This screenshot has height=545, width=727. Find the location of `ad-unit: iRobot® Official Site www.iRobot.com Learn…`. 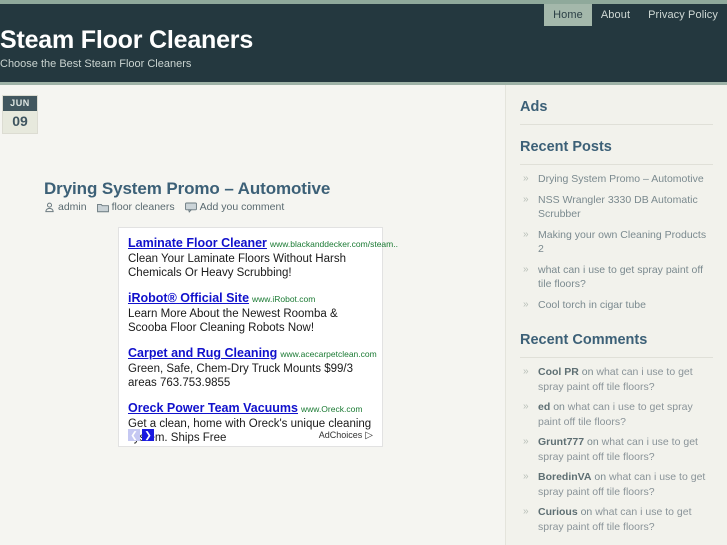

ad-unit: iRobot® Official Site www.iRobot.com Learn… is located at coordinates (250, 312).